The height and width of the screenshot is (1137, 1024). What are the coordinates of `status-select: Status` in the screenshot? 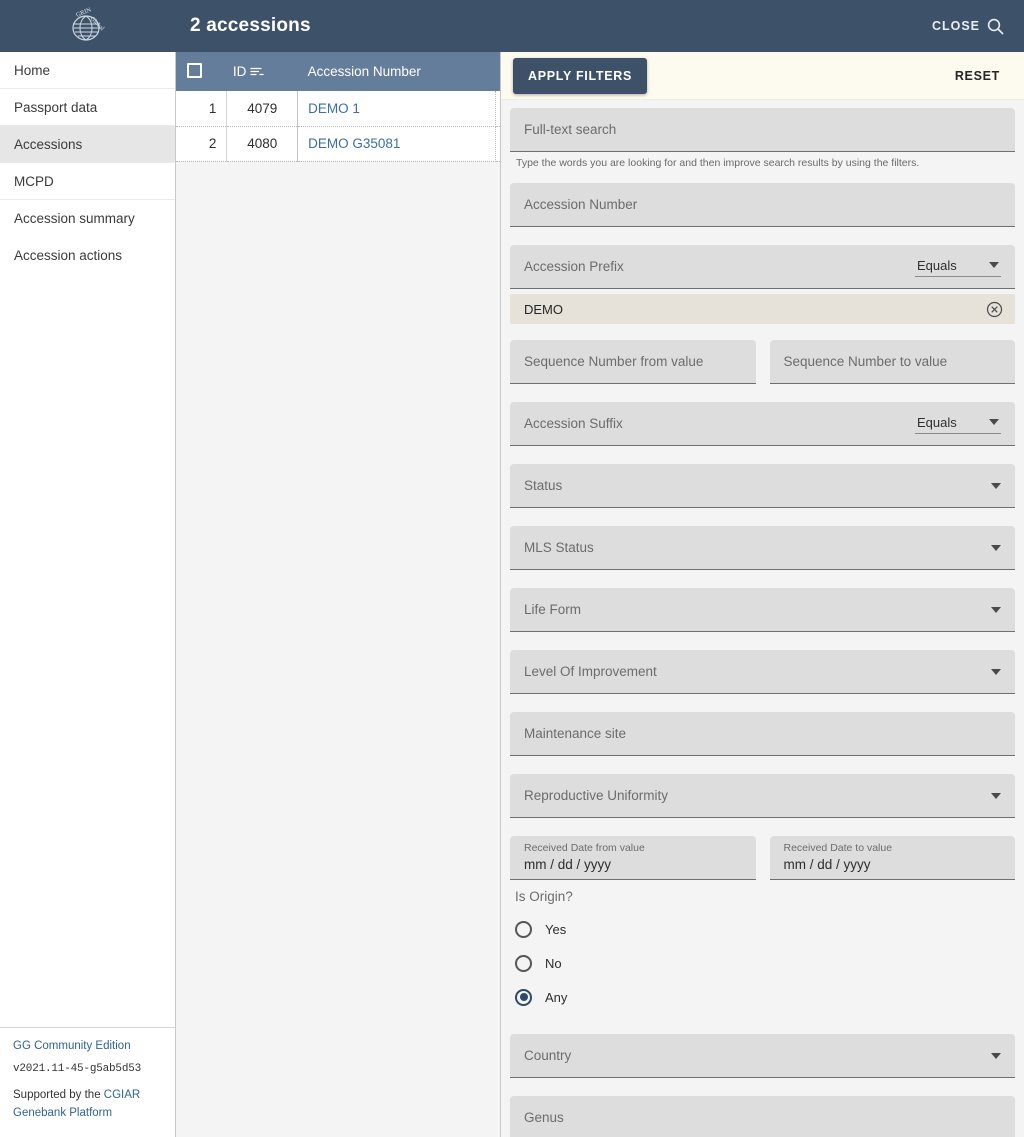 It's located at (762, 486).